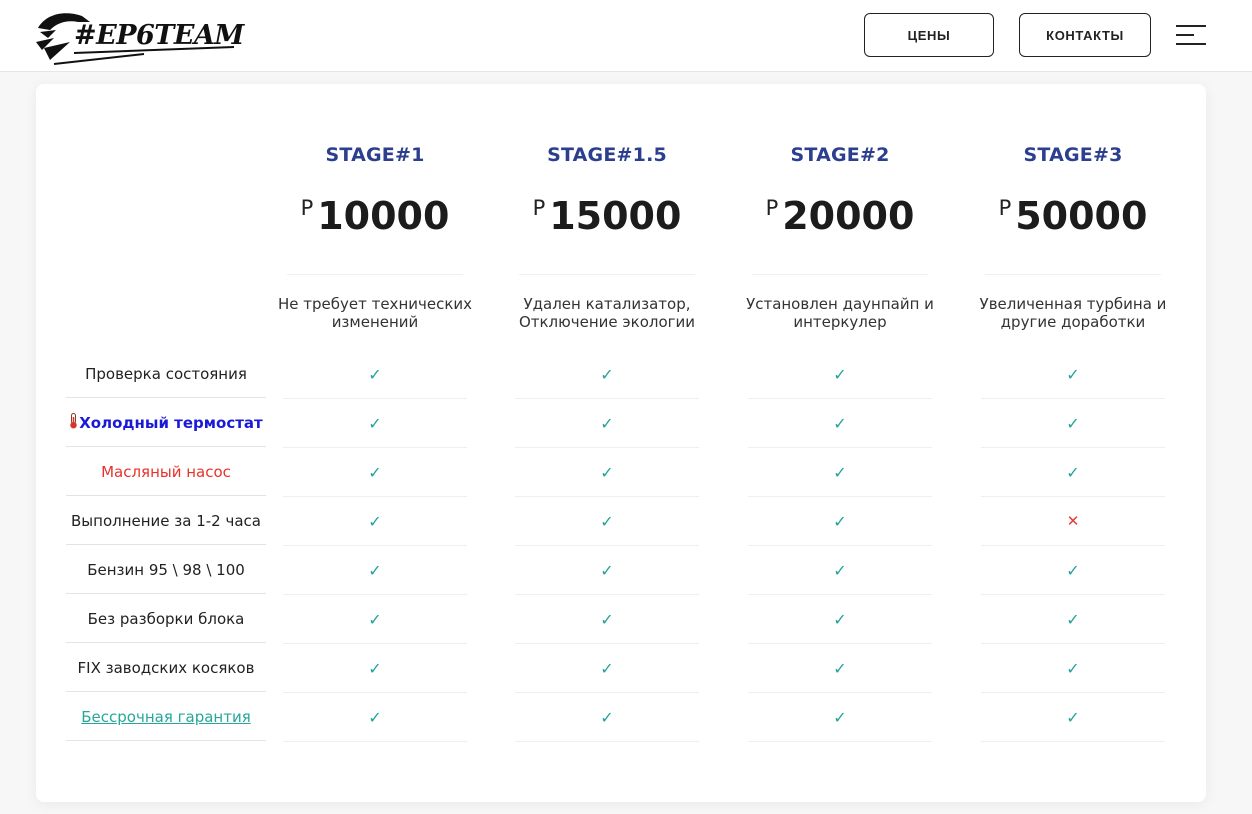 Image resolution: width=1252 pixels, height=814 pixels. I want to click on price-amount: 20000, so click(848, 216).